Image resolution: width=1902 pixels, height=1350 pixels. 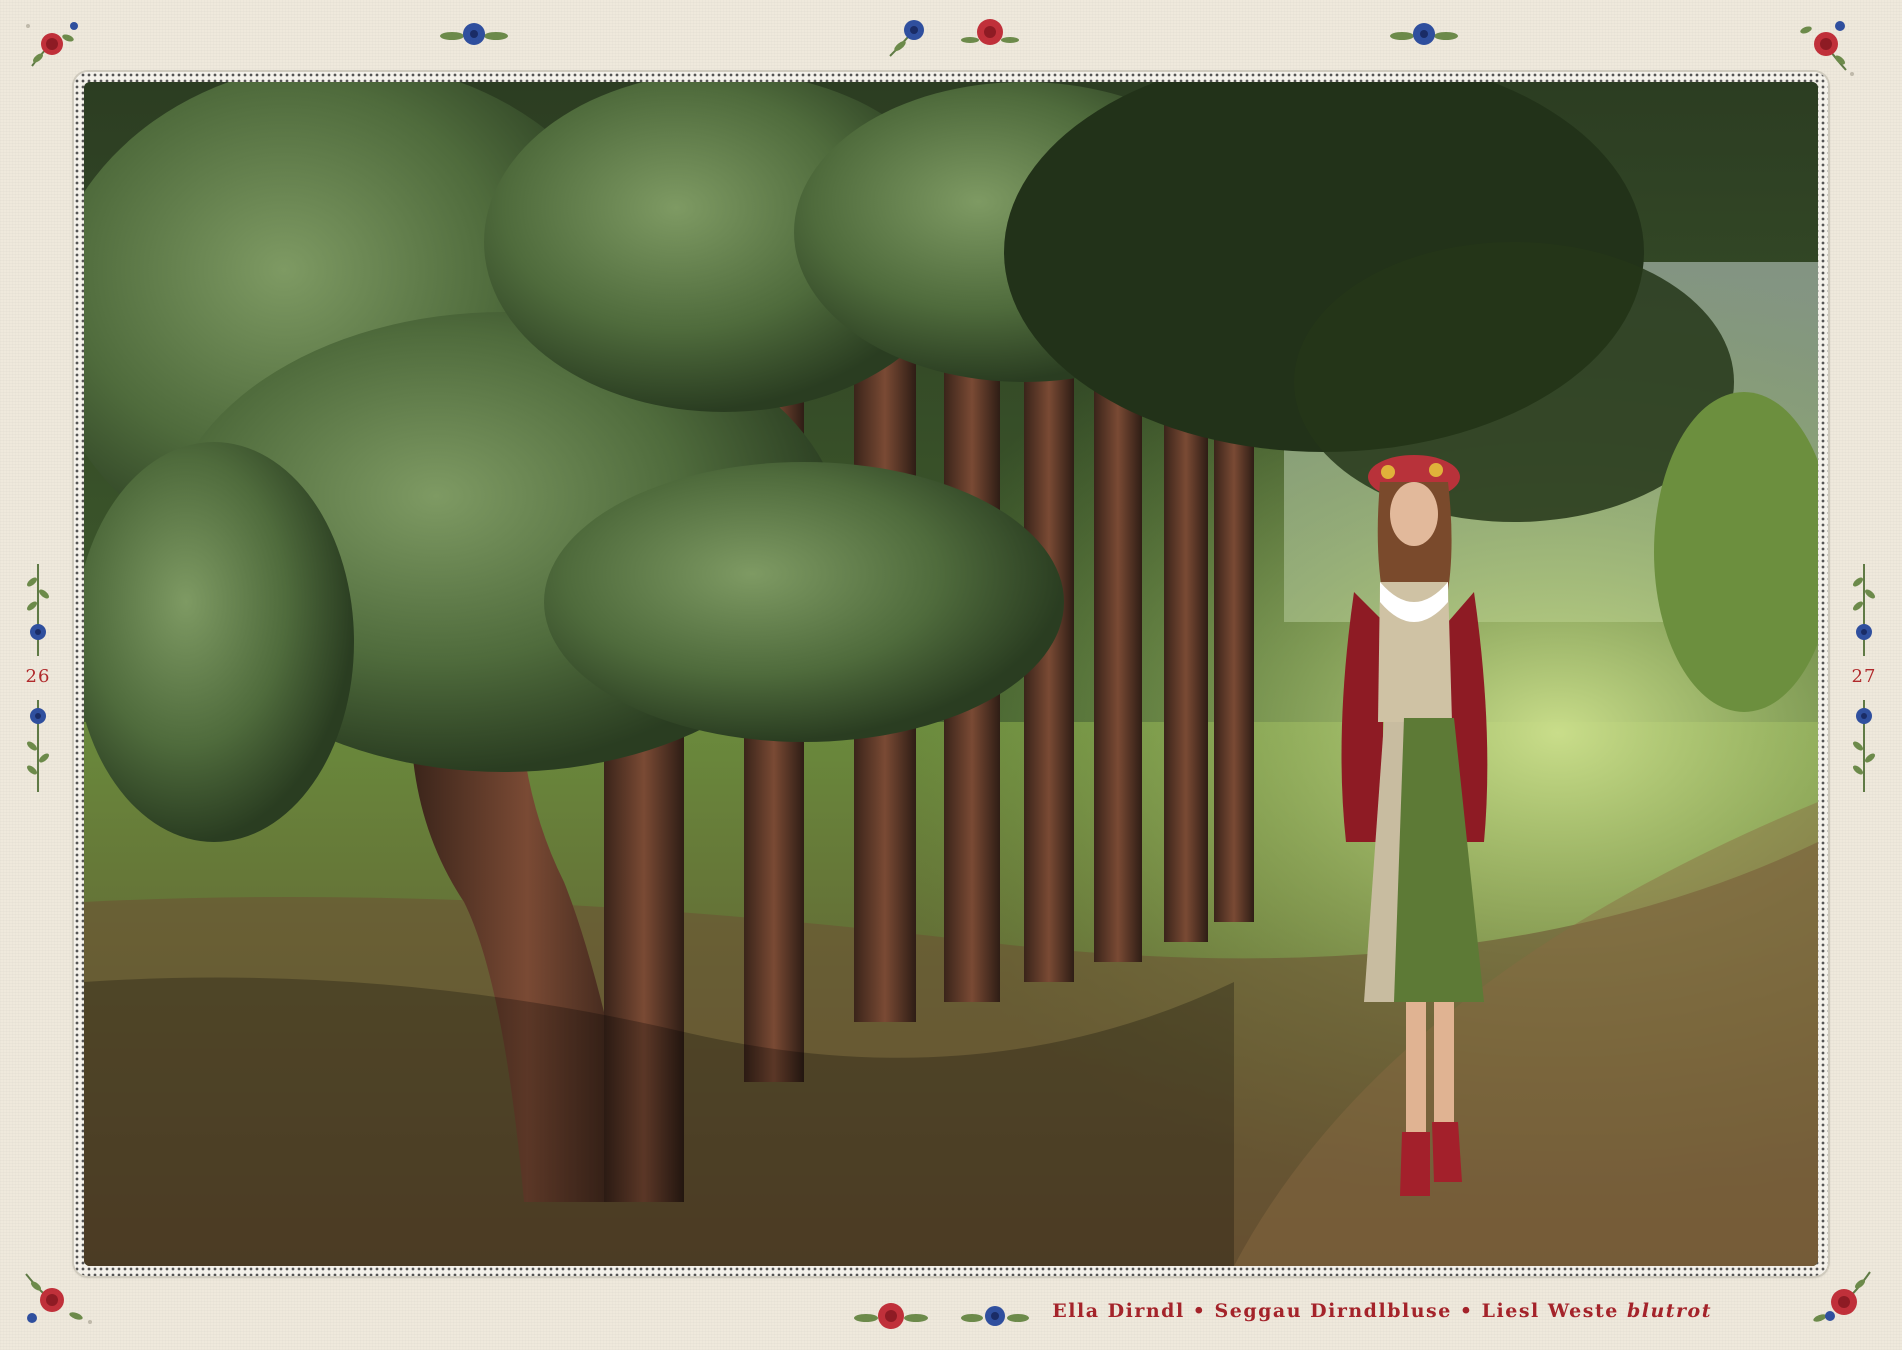 What do you see at coordinates (1550, 1311) in the screenshot?
I see `caption-item-3: Liesl Weste` at bounding box center [1550, 1311].